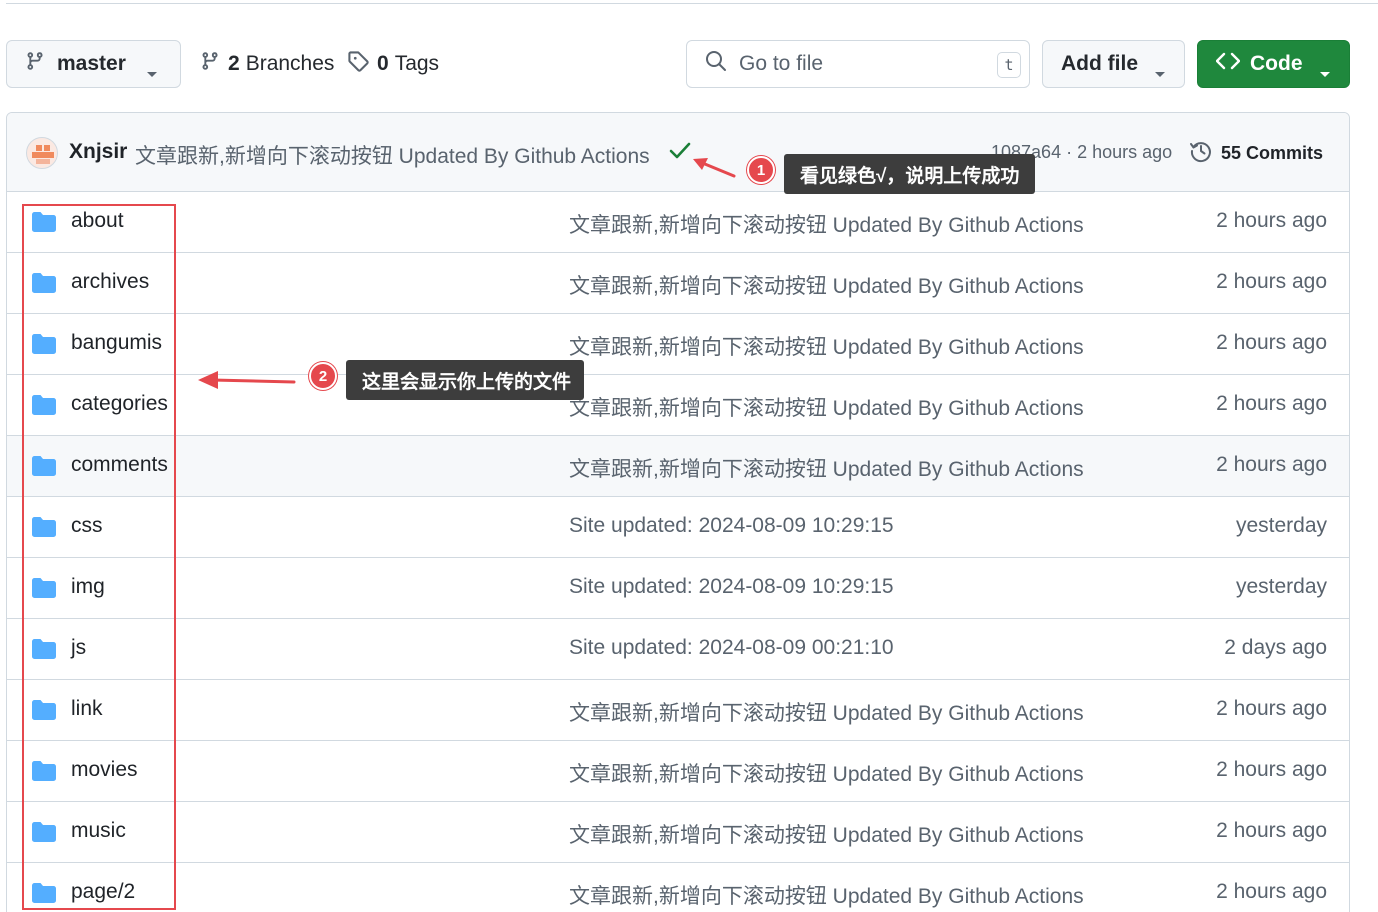  I want to click on avatar, so click(42, 153).